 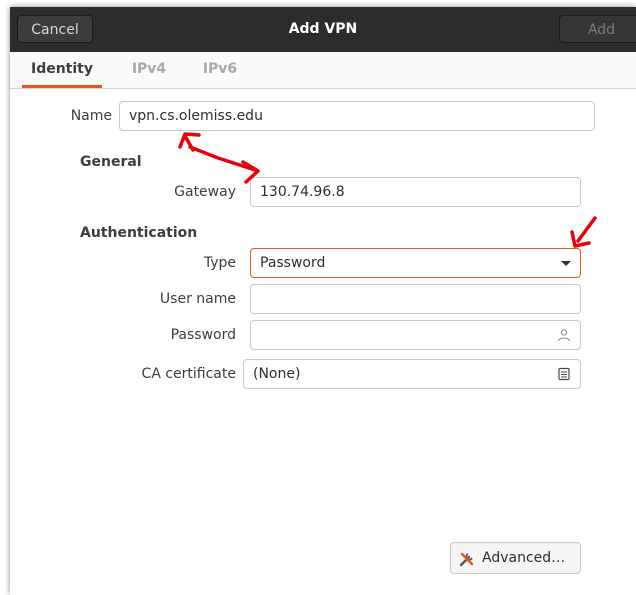 What do you see at coordinates (412, 374) in the screenshot?
I see `ca-certificate-chooser: (None)` at bounding box center [412, 374].